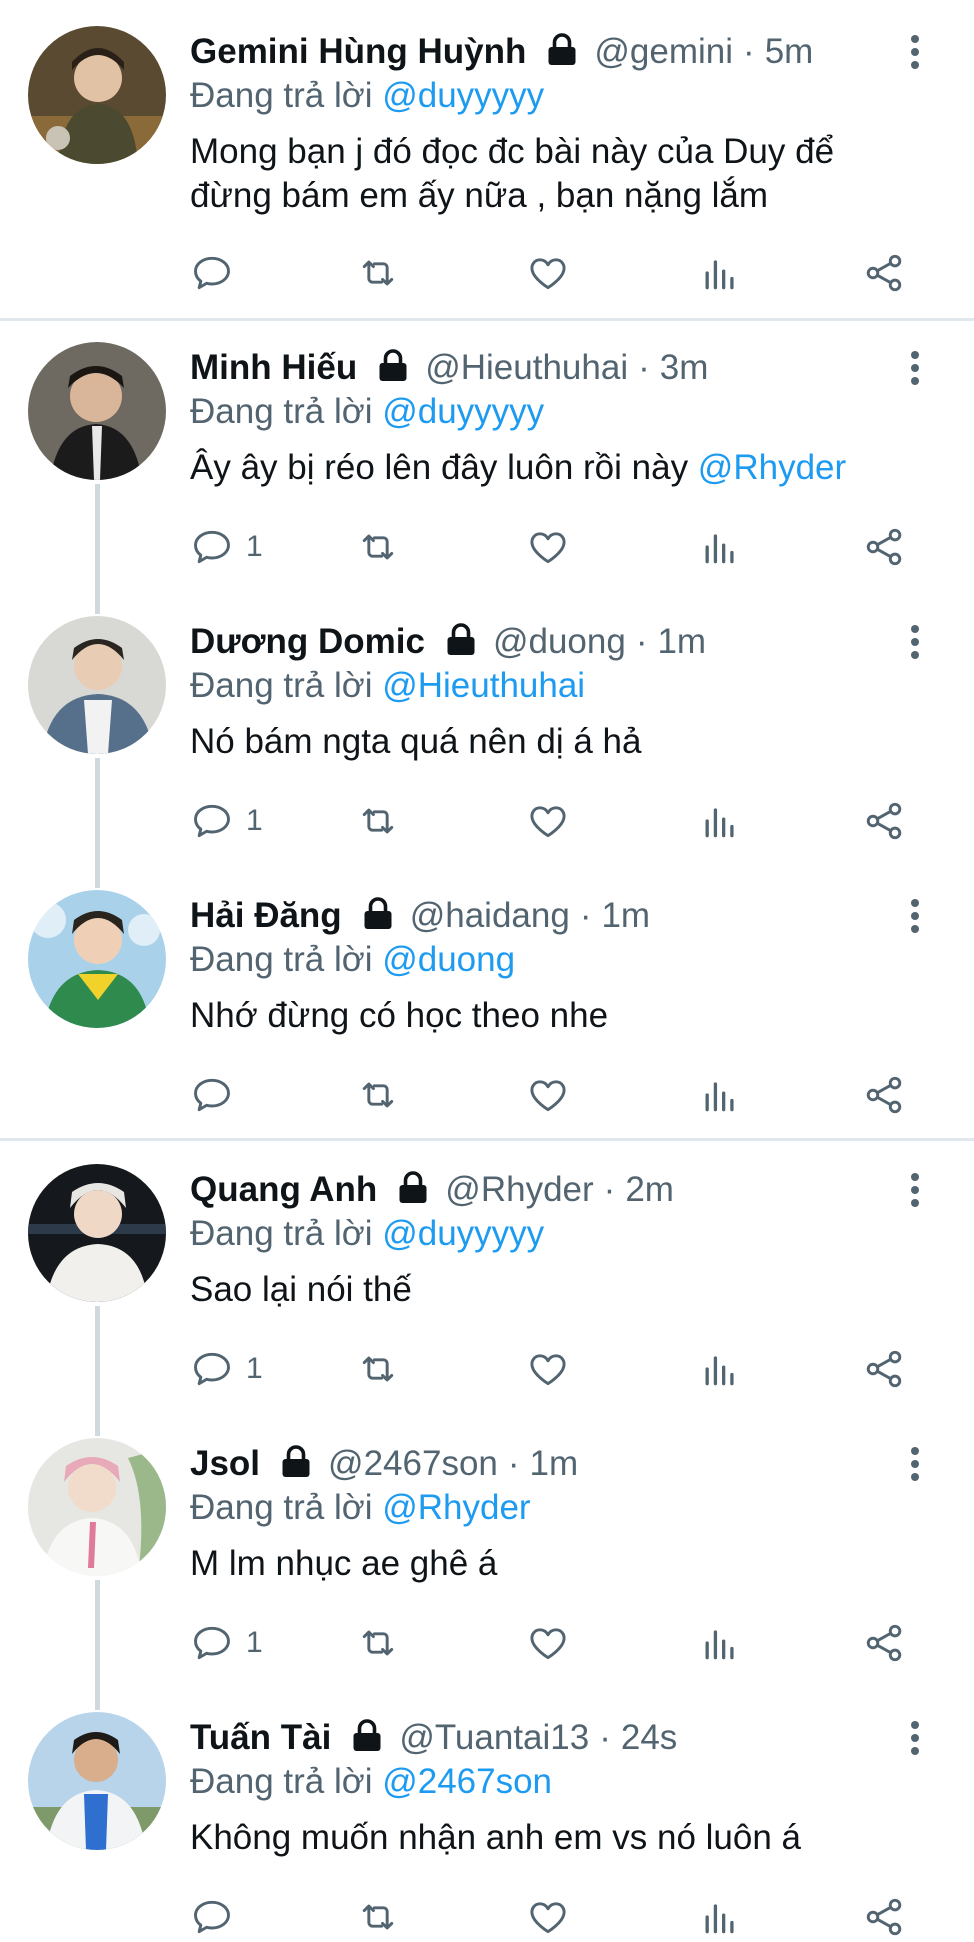 This screenshot has height=1942, width=974. Describe the element at coordinates (487, 1139) in the screenshot. I see `divider` at that location.